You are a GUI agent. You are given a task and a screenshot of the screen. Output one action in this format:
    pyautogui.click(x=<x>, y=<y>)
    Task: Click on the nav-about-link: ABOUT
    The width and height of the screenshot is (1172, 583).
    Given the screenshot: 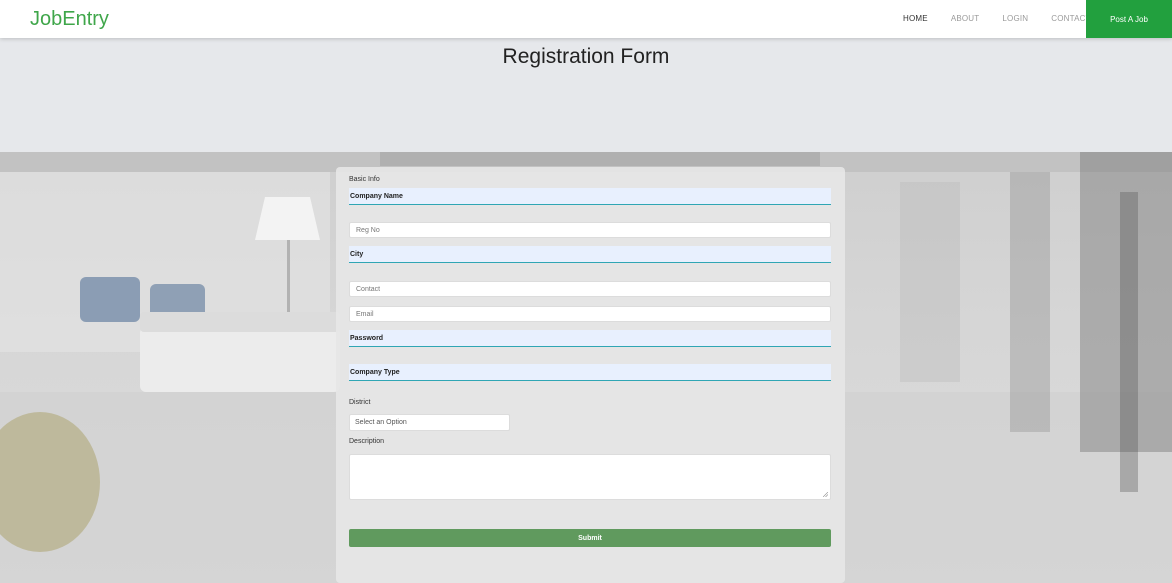 What is the action you would take?
    pyautogui.click(x=965, y=18)
    